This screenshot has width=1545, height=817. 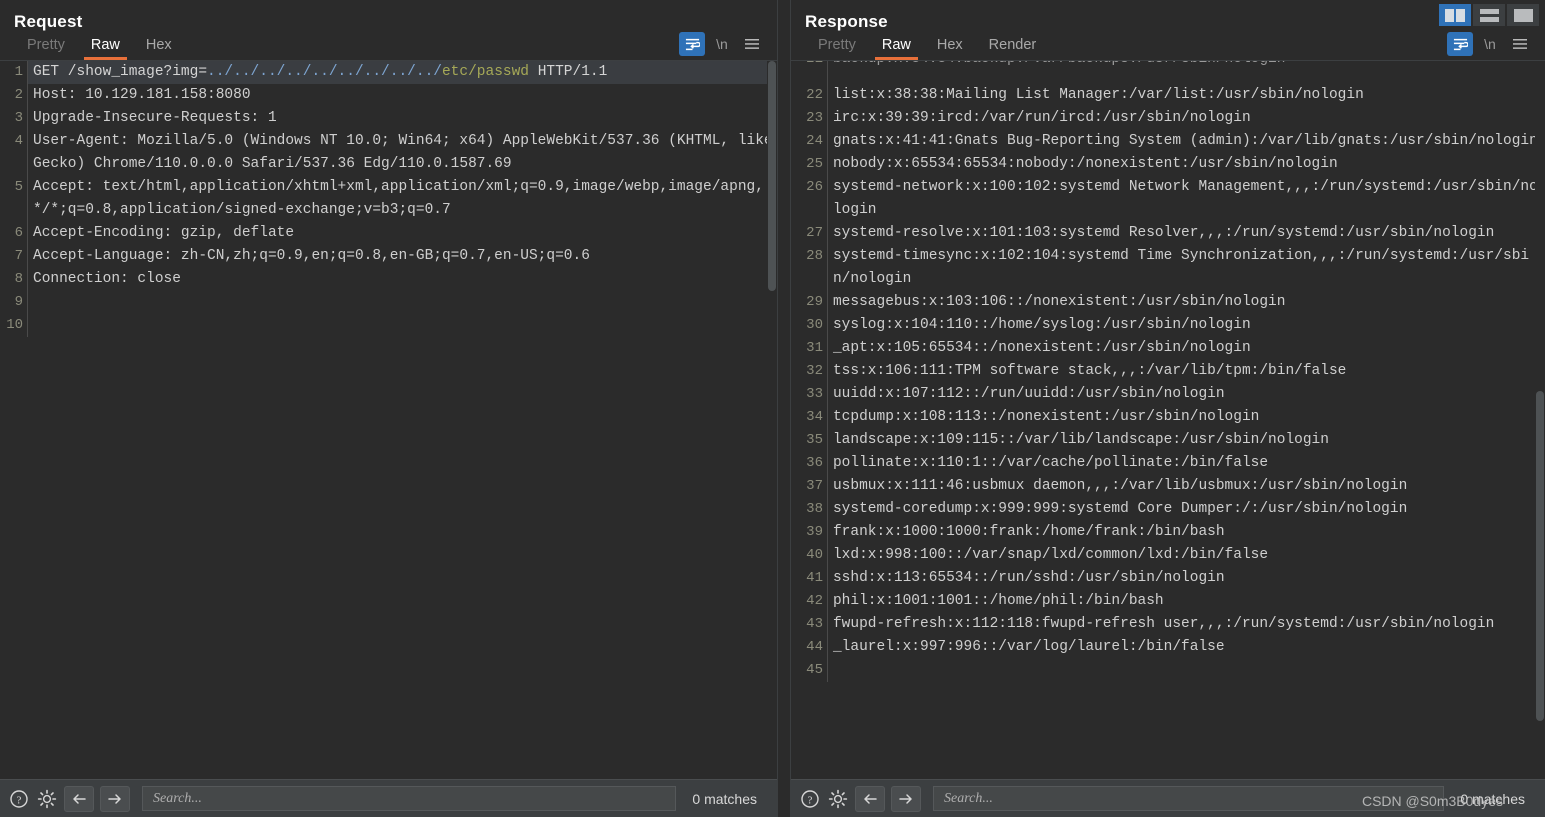 What do you see at coordinates (1455, 15) in the screenshot?
I see `layout-vertical-split-button` at bounding box center [1455, 15].